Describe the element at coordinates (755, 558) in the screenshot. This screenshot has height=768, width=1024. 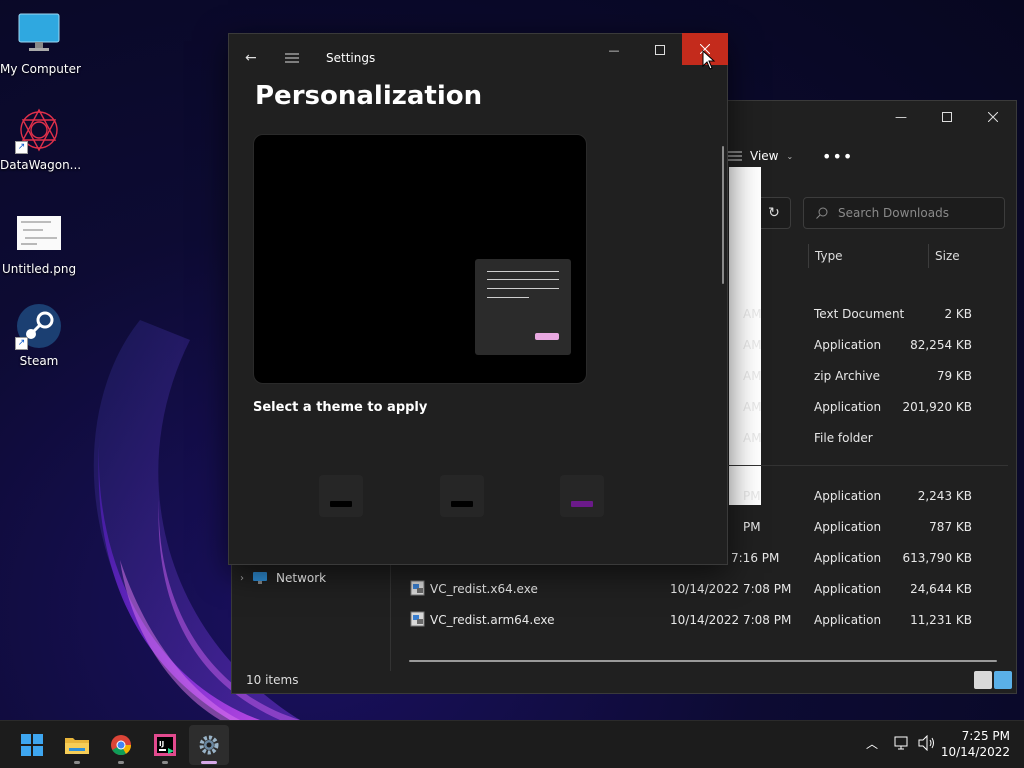
I see `row-date: 7:16 PM` at that location.